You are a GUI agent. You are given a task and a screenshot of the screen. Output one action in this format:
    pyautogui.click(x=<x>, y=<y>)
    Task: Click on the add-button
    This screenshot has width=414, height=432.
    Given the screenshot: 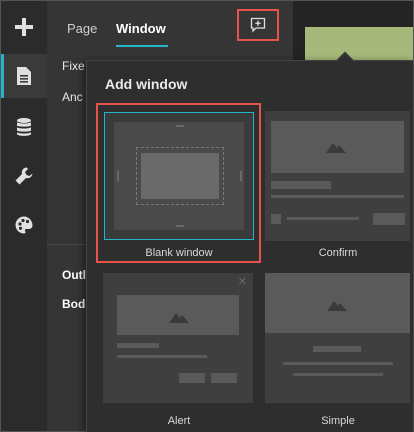 What is the action you would take?
    pyautogui.click(x=24, y=27)
    